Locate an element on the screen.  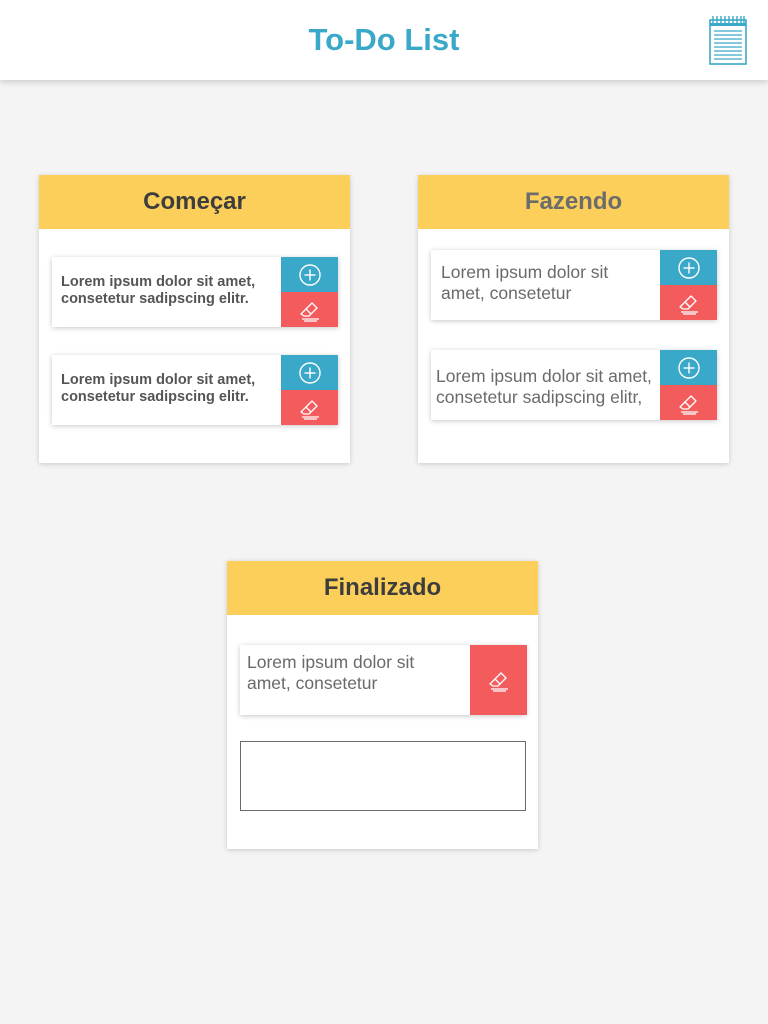
notepad-icon is located at coordinates (728, 40).